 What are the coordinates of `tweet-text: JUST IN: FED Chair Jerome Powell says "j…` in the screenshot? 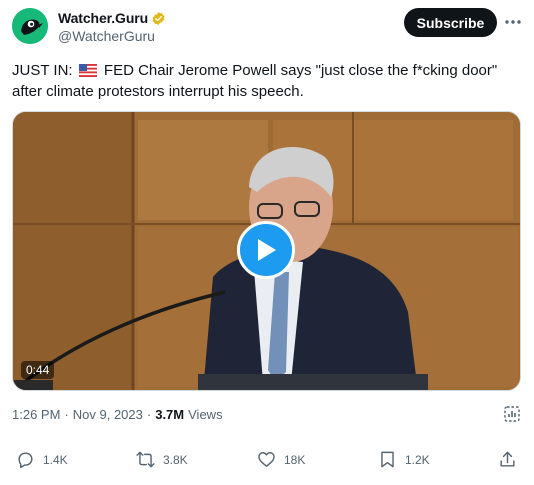 It's located at (267, 81).